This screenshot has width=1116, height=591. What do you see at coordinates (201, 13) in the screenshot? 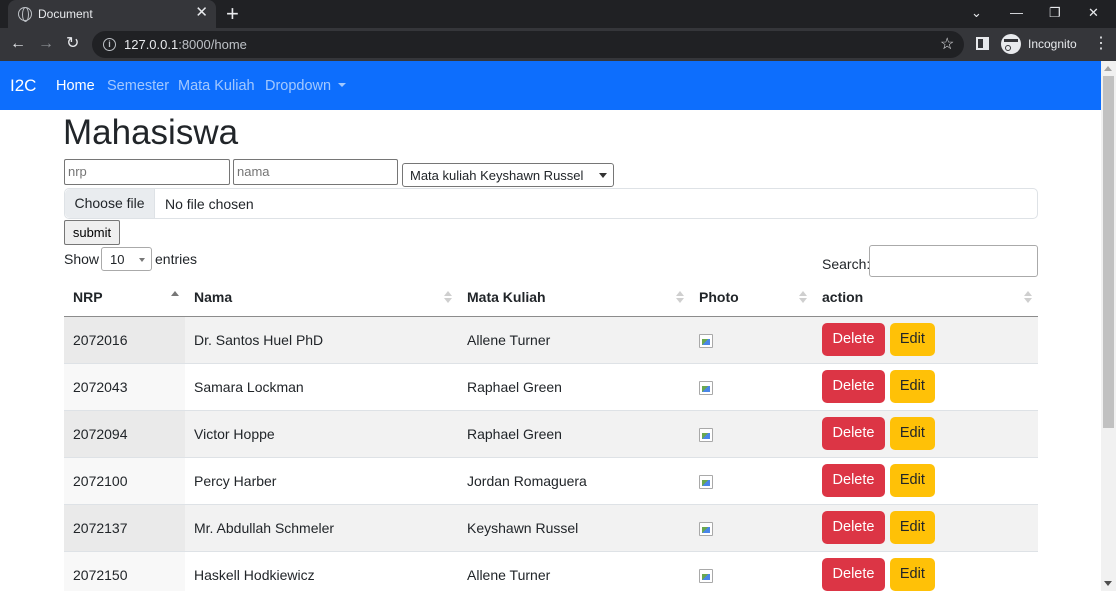
I see `close-tab-icon: ✕` at bounding box center [201, 13].